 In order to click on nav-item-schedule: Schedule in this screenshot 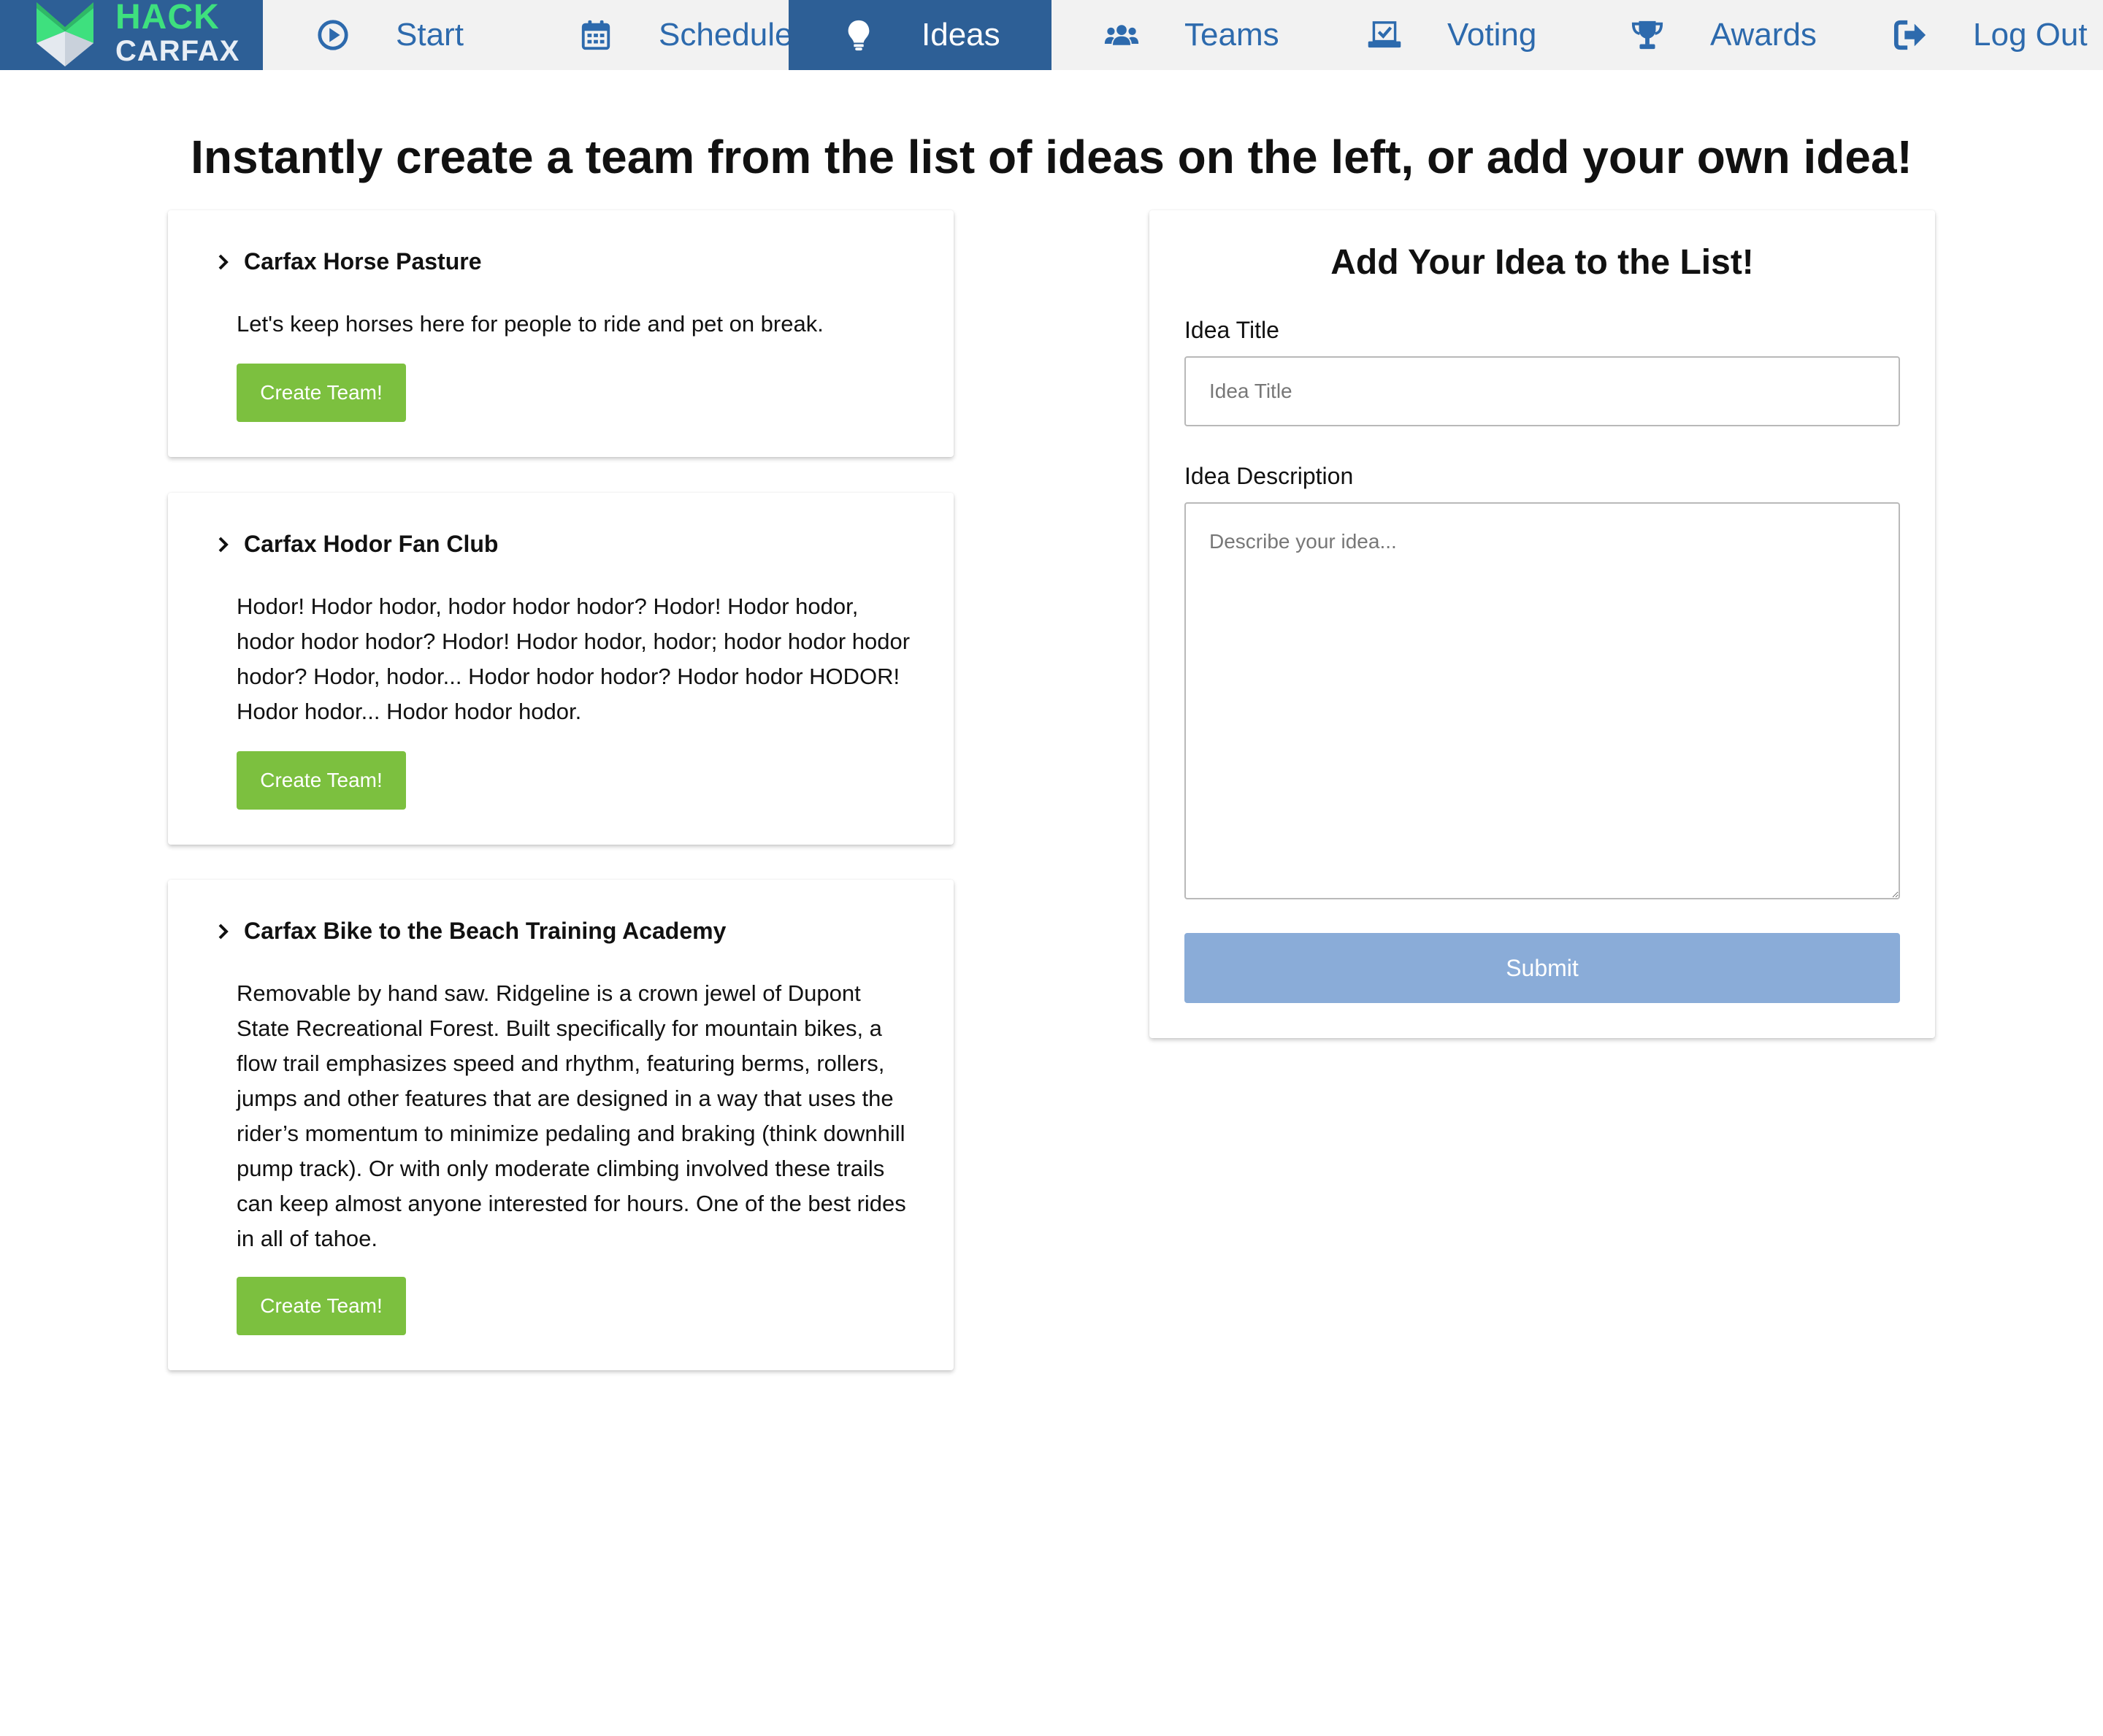, I will do `click(659, 35)`.